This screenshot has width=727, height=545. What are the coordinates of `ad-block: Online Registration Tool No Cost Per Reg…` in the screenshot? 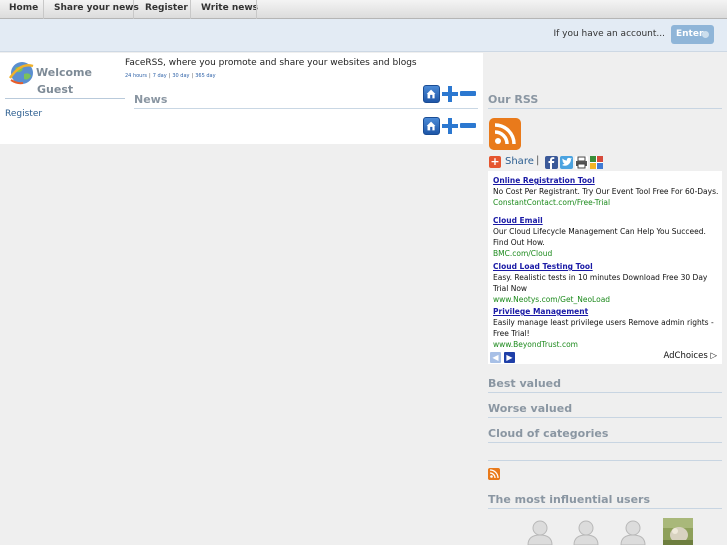 It's located at (605, 267).